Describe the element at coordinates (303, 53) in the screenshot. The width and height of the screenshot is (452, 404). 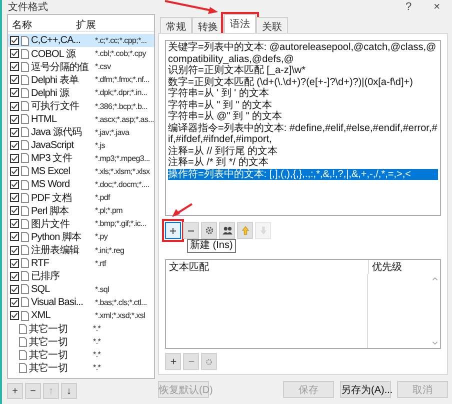
I see `syntax-rule: 关键字=列表中的文本: @autoreleasepool,@catch,@class,@compatibility_alias,@defs,@` at that location.